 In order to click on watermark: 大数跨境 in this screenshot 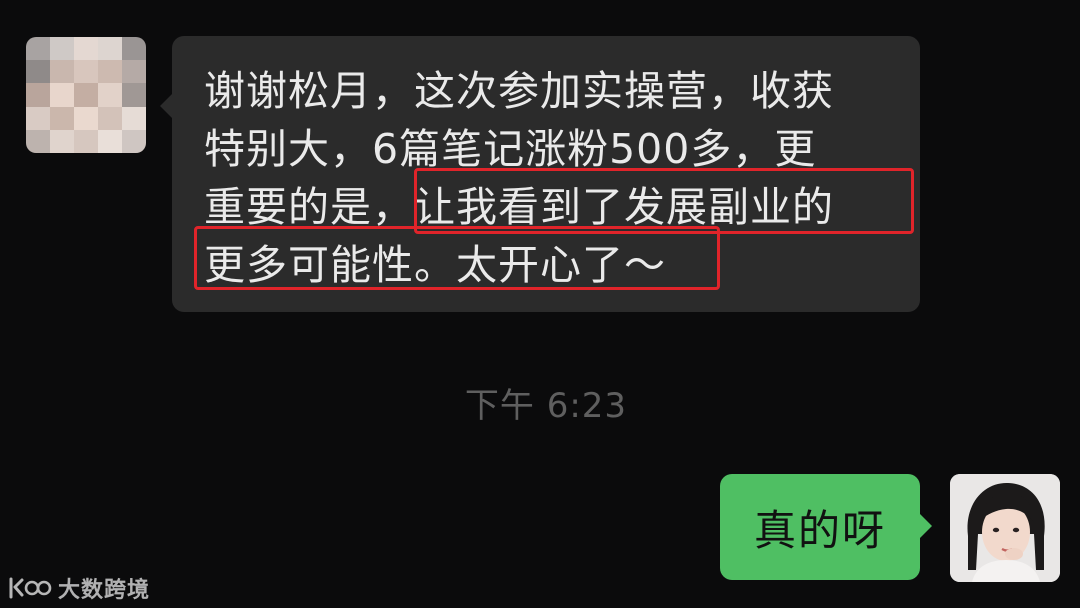, I will do `click(79, 588)`.